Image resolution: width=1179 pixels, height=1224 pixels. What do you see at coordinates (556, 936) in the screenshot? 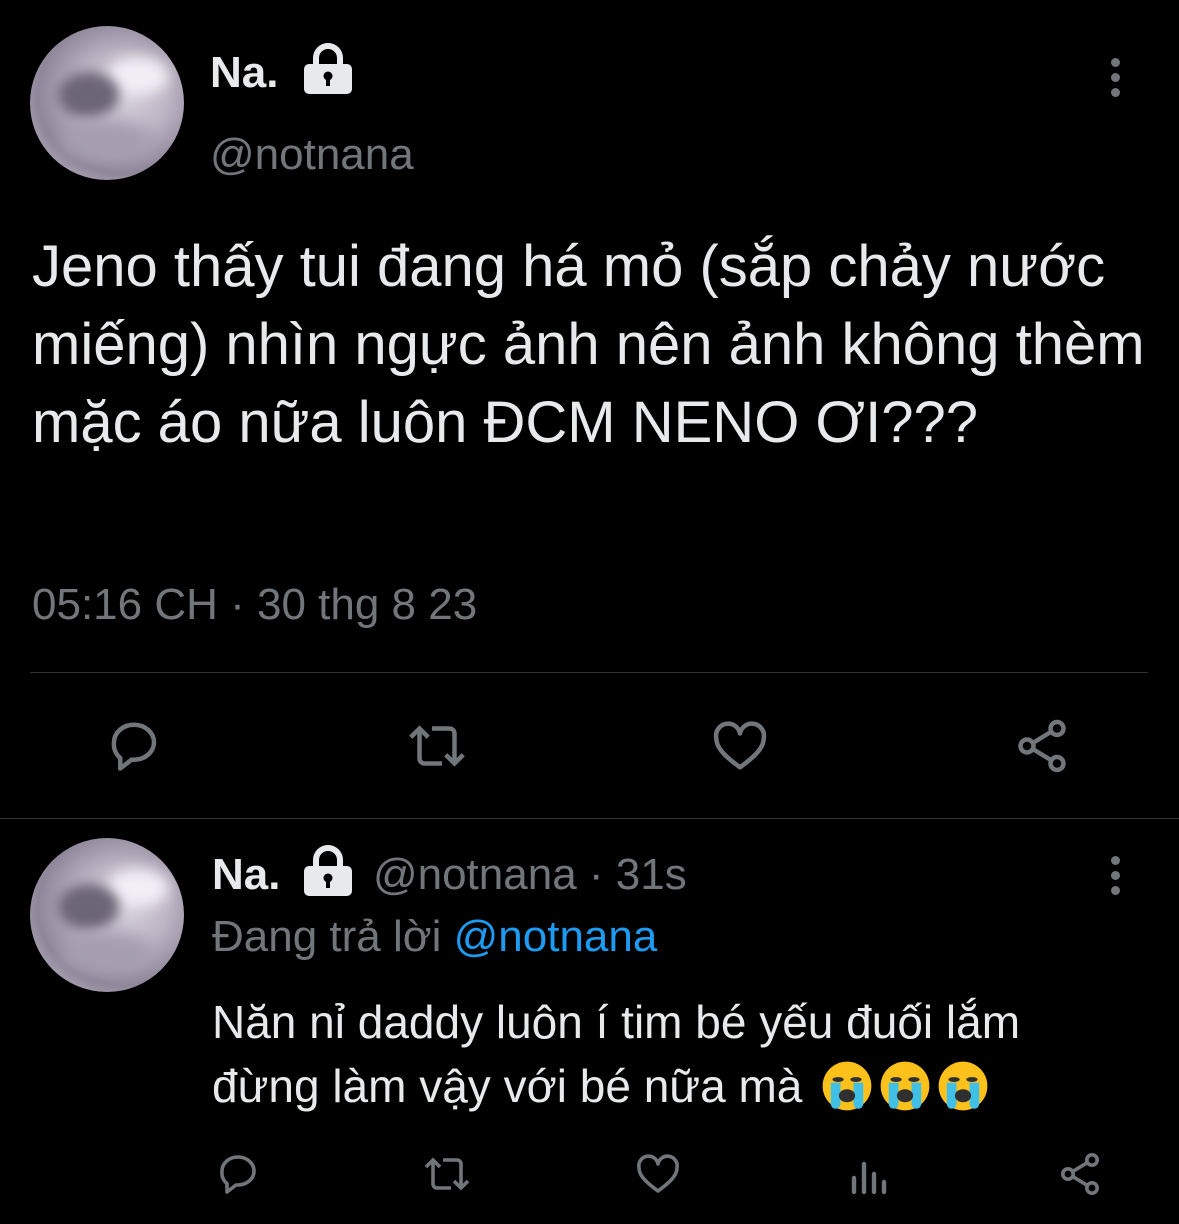
I see `mention-link: @notnana` at bounding box center [556, 936].